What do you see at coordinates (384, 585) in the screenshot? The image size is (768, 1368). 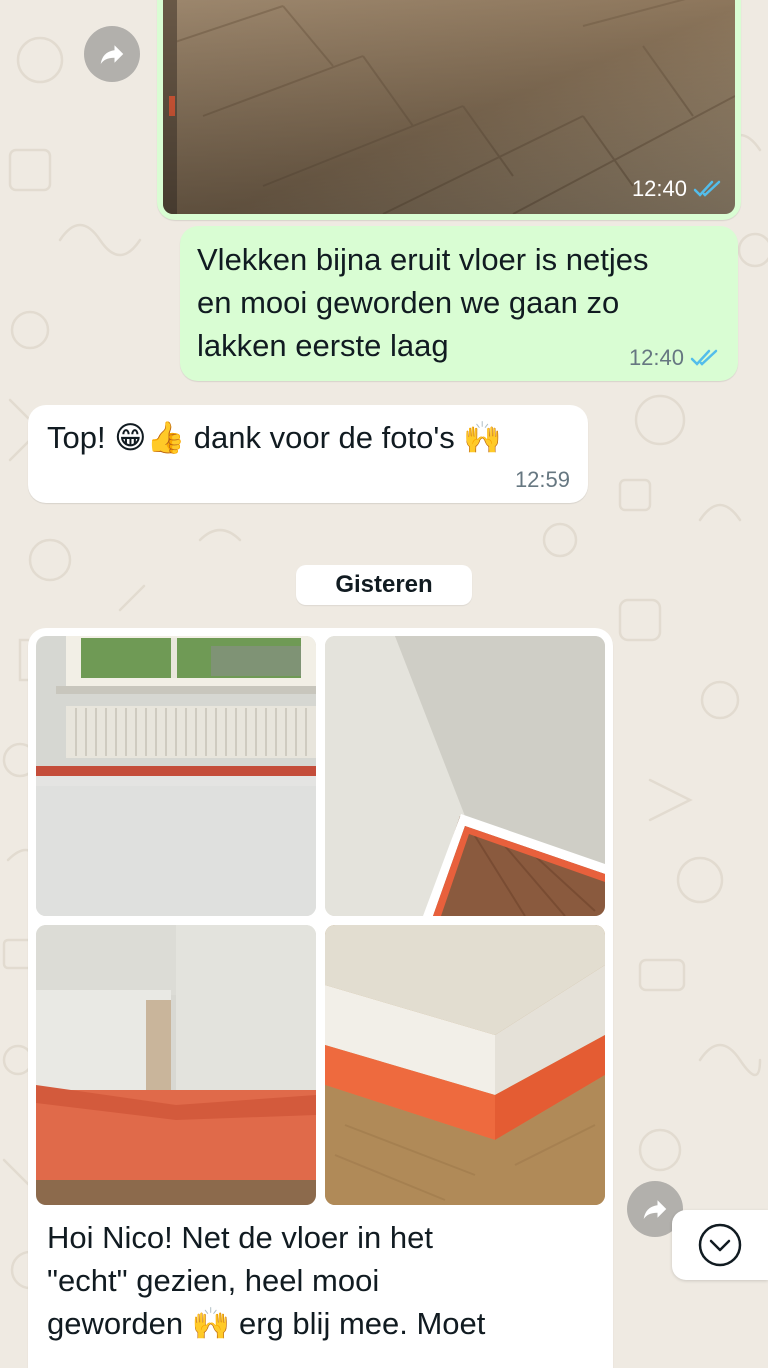 I see `date-separator: Gisteren` at bounding box center [384, 585].